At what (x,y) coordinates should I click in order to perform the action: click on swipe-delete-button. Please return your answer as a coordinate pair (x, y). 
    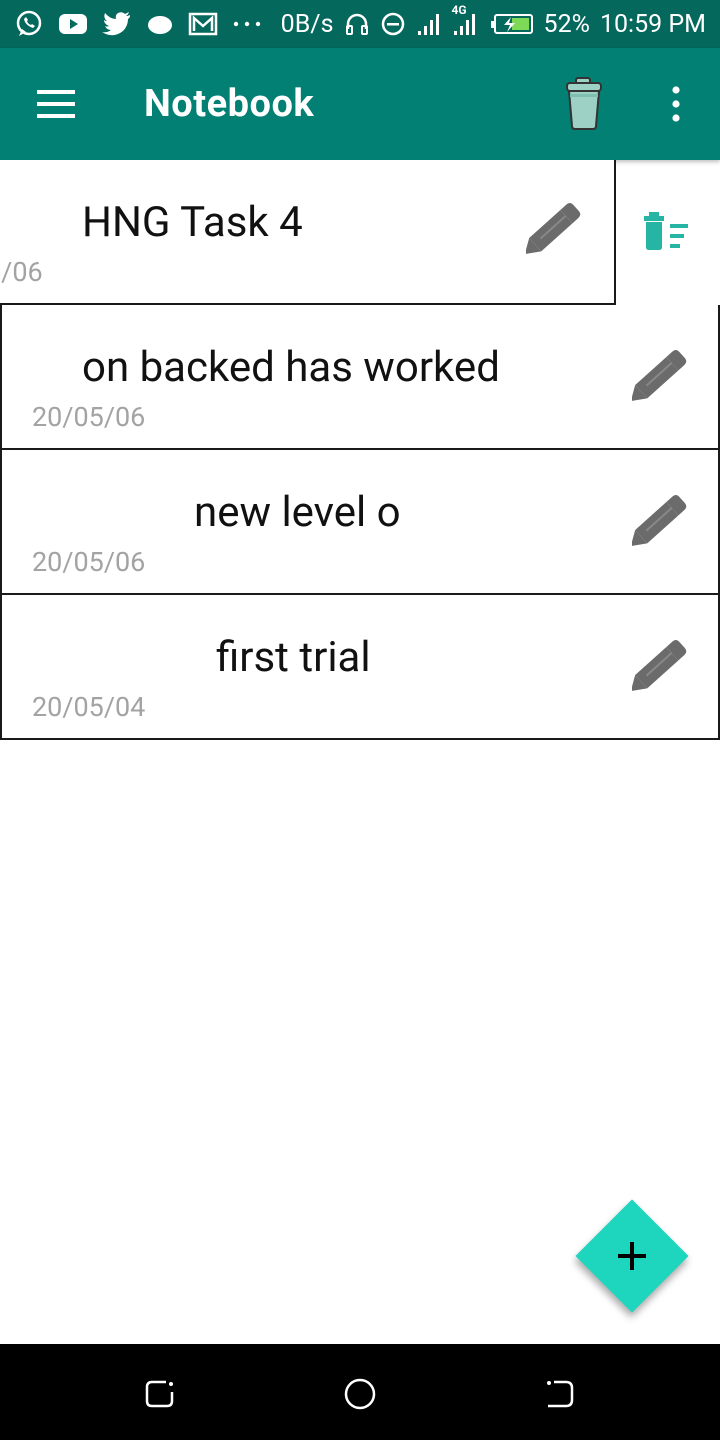
    Looking at the image, I should click on (667, 231).